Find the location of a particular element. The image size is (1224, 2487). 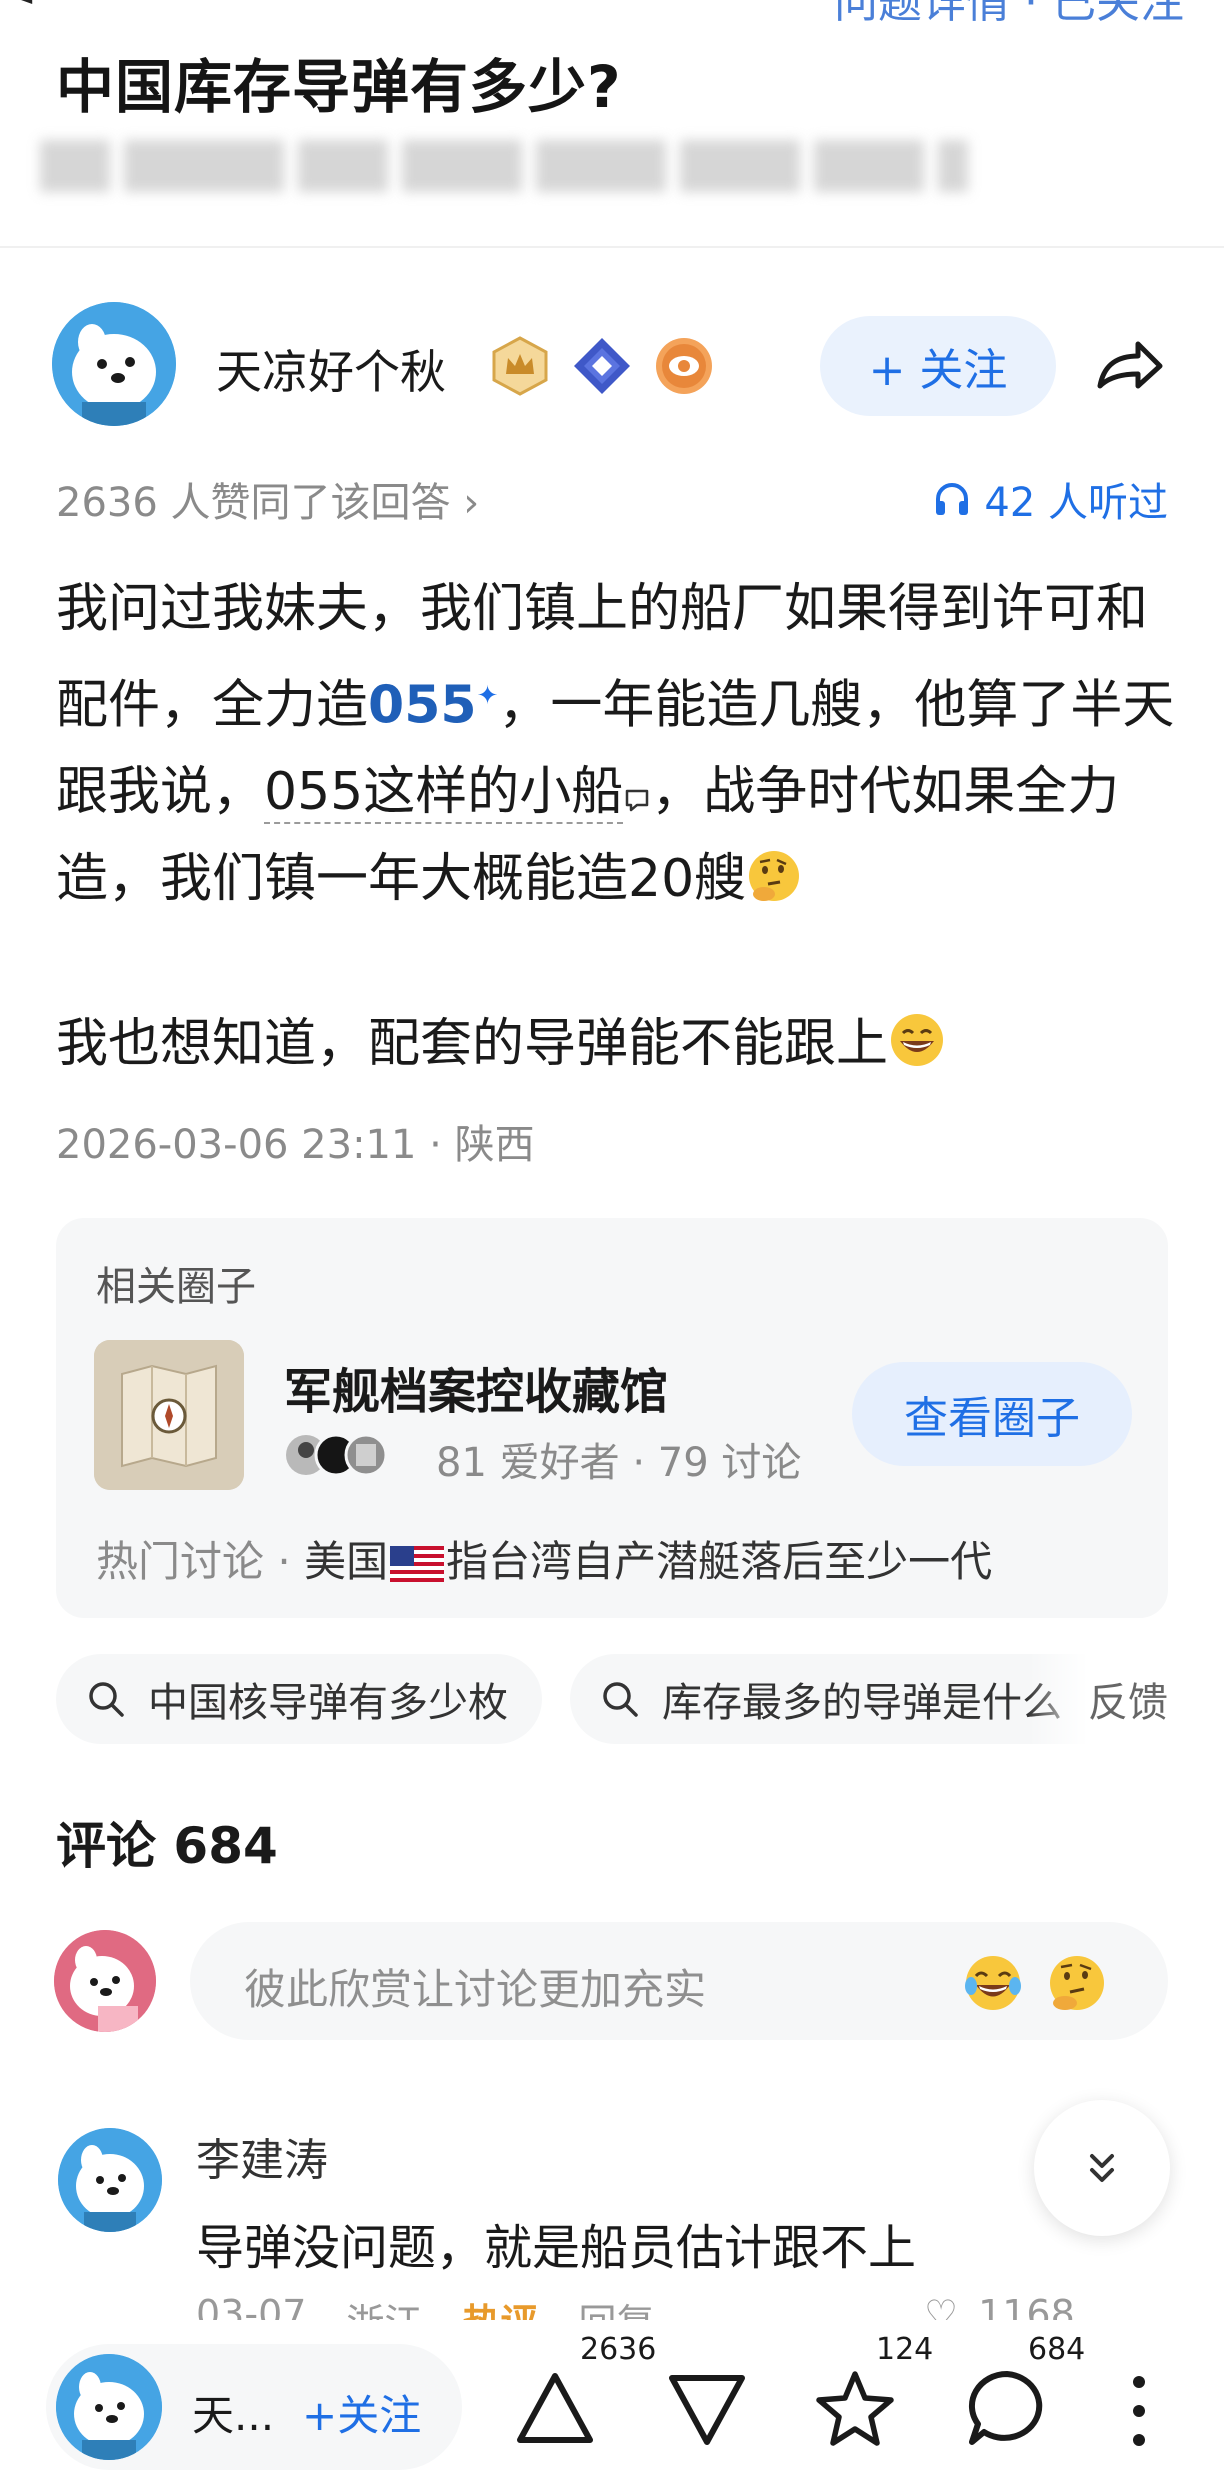

my-avatar is located at coordinates (105, 1981).